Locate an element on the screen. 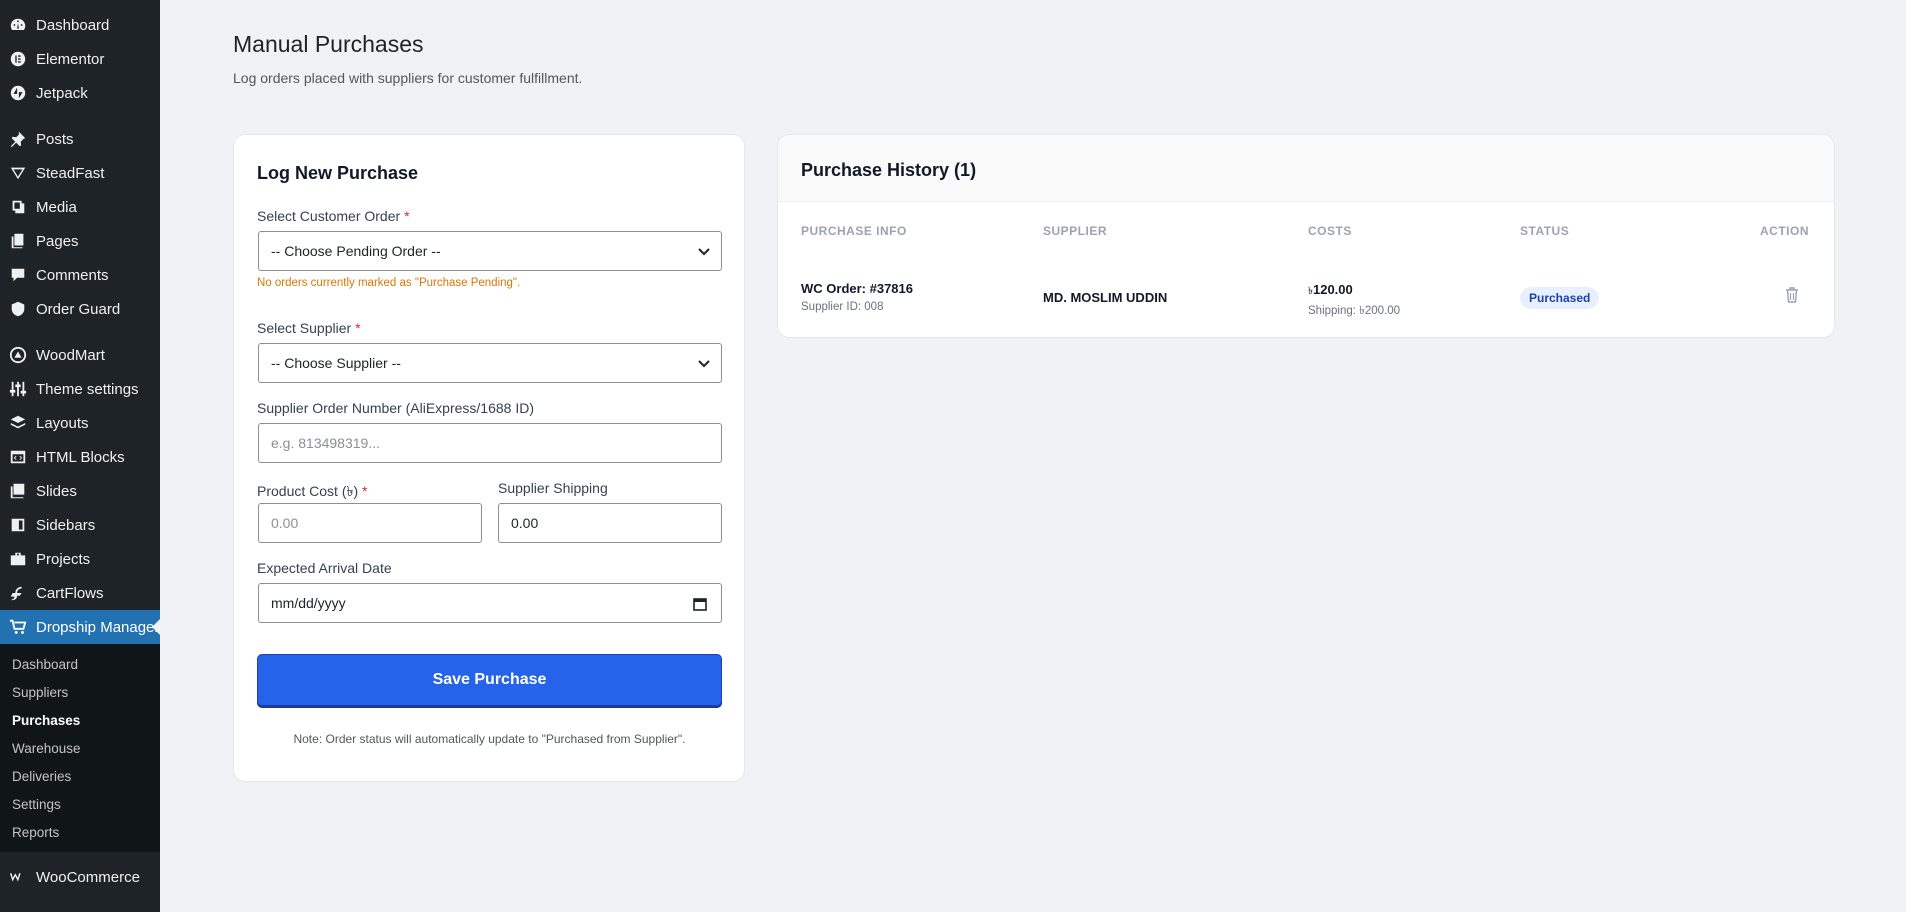 The height and width of the screenshot is (912, 1906). menu-label: Order Guard is located at coordinates (78, 309).